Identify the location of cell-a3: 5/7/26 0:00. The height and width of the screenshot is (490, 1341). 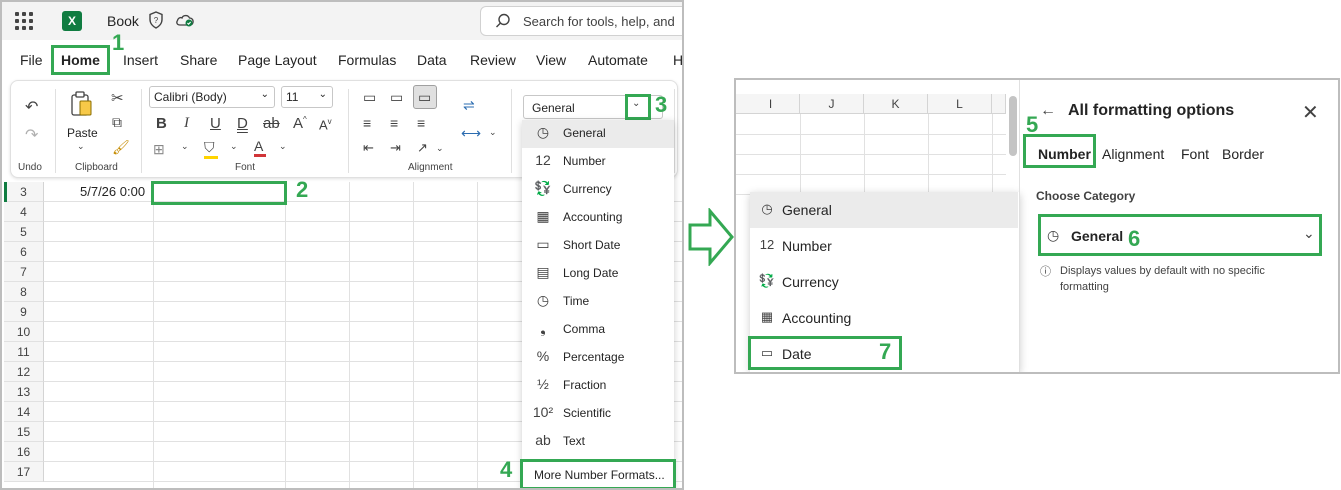
(112, 191).